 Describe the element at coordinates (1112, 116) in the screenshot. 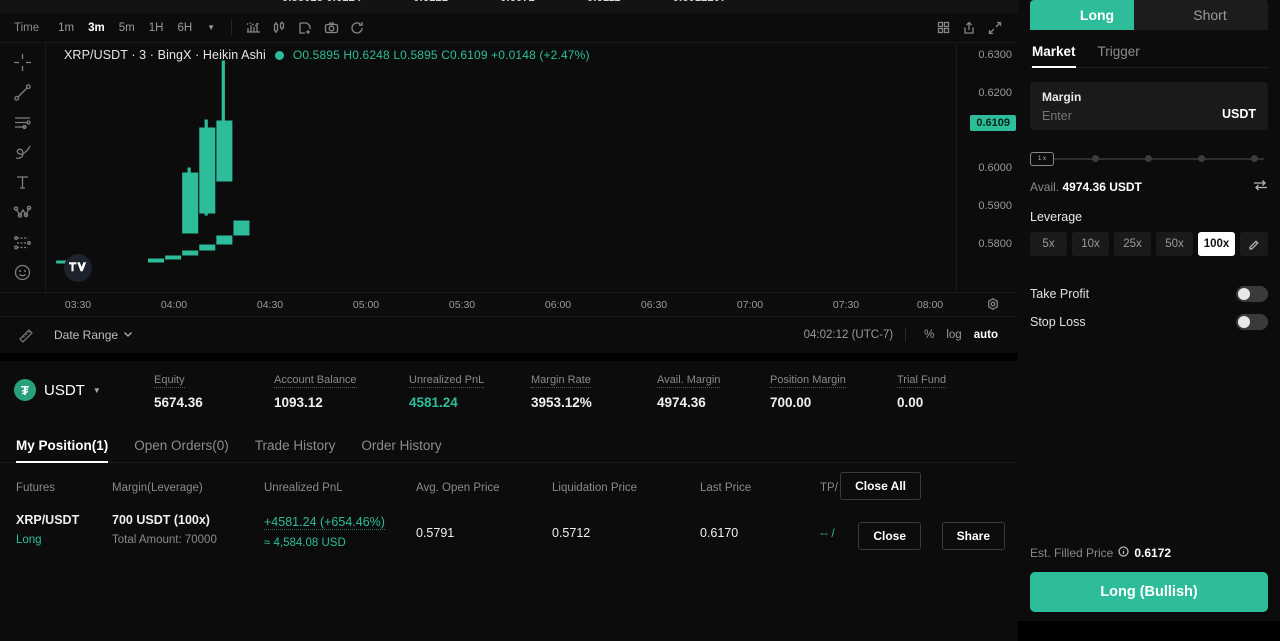

I see `margin-input` at that location.